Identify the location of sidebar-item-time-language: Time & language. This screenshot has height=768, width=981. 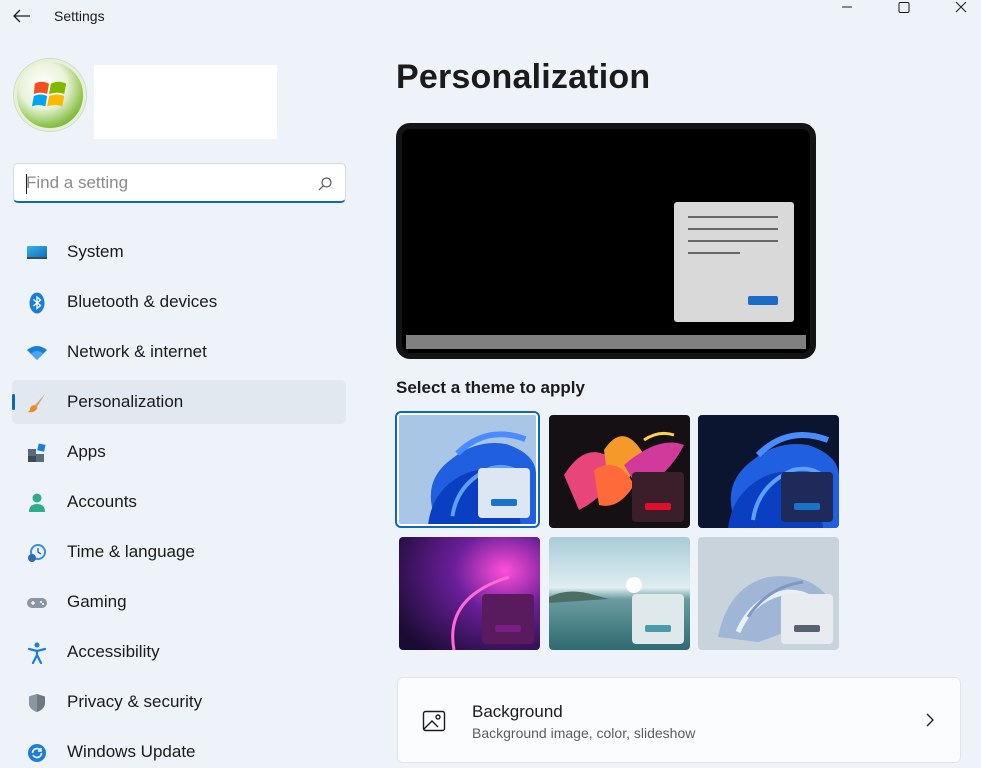
(179, 552).